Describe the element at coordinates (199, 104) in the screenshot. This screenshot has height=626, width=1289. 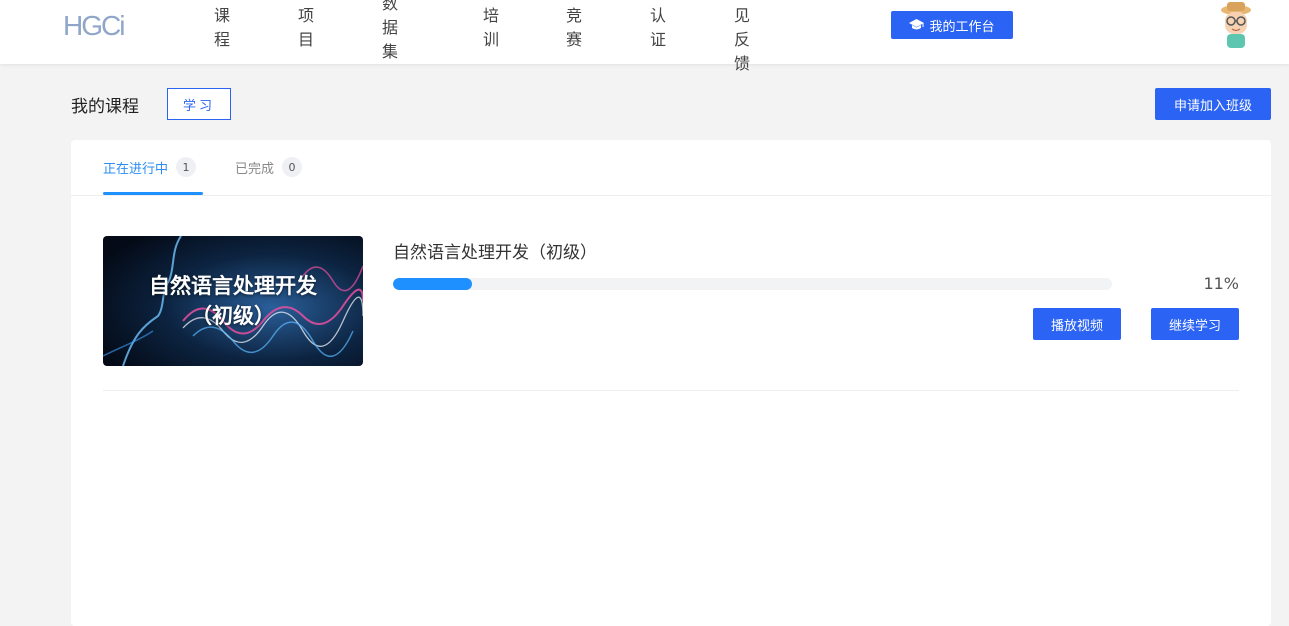
I see `study-tab-button: 学习` at that location.